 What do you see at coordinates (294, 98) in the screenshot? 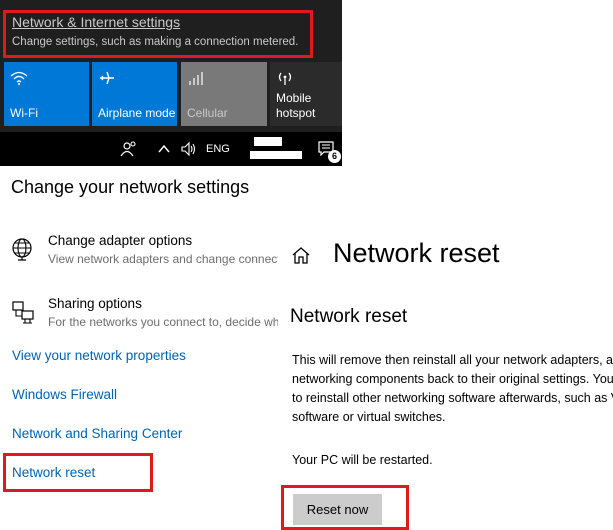
I see `mobile-hotspot-label-line1: Mobile` at bounding box center [294, 98].